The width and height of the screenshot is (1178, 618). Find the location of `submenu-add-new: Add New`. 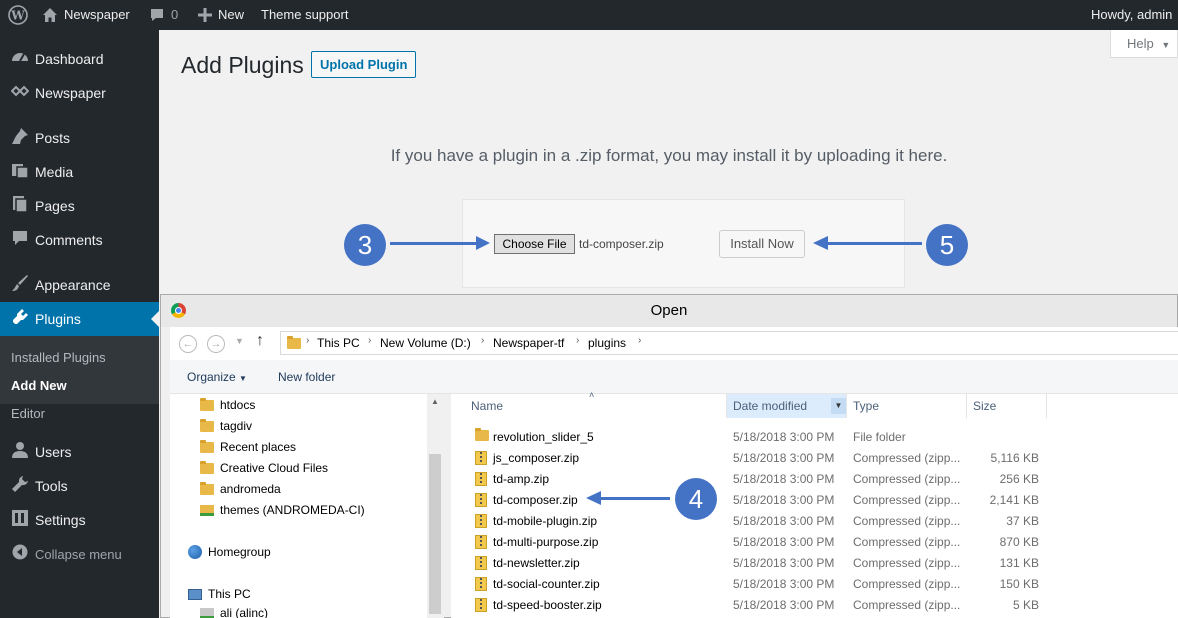

submenu-add-new: Add New is located at coordinates (39, 385).